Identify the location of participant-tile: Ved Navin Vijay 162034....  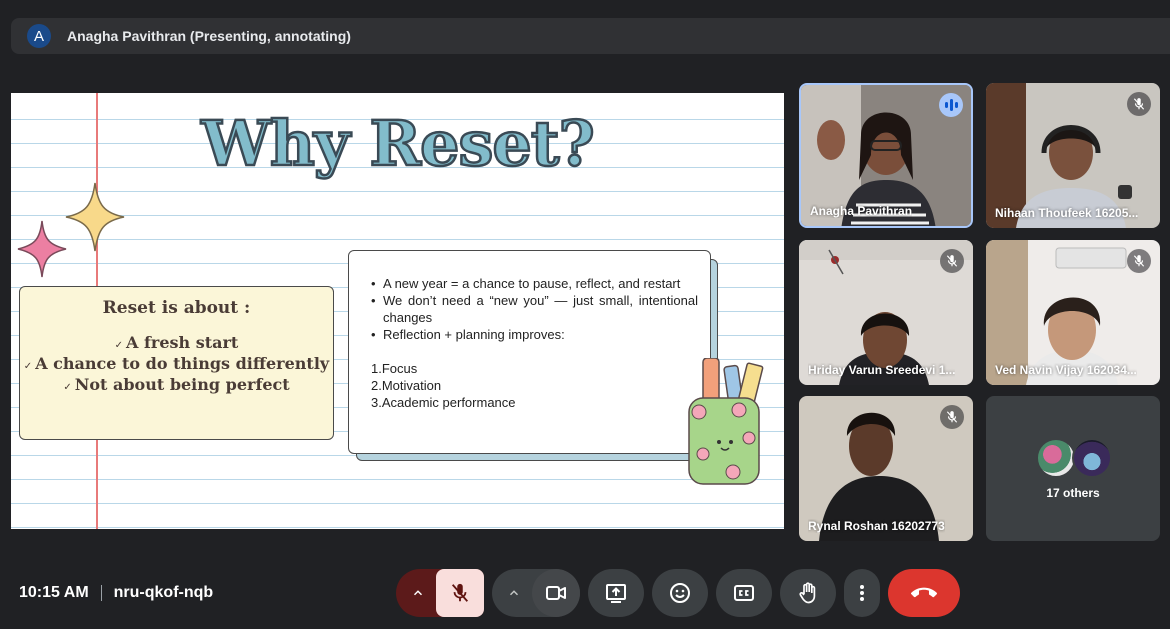
(1073, 312).